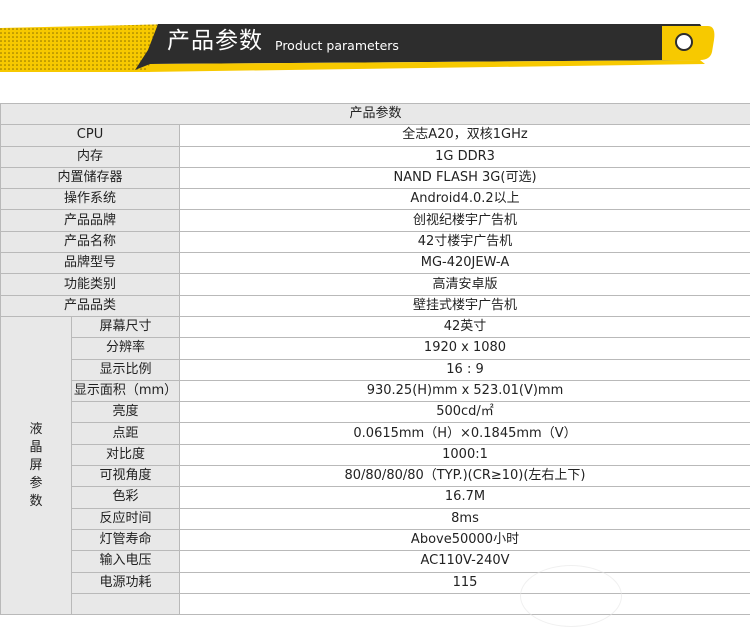  Describe the element at coordinates (337, 46) in the screenshot. I see `banner-subtitle: Product parameters` at that location.